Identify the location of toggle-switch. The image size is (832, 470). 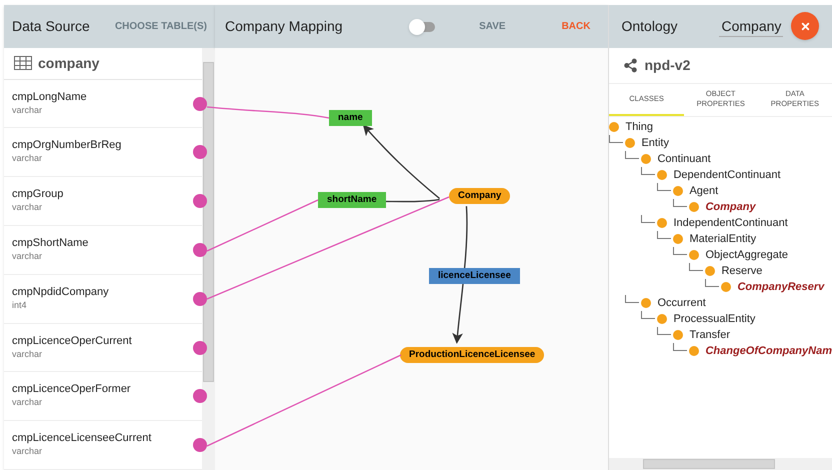
(423, 27).